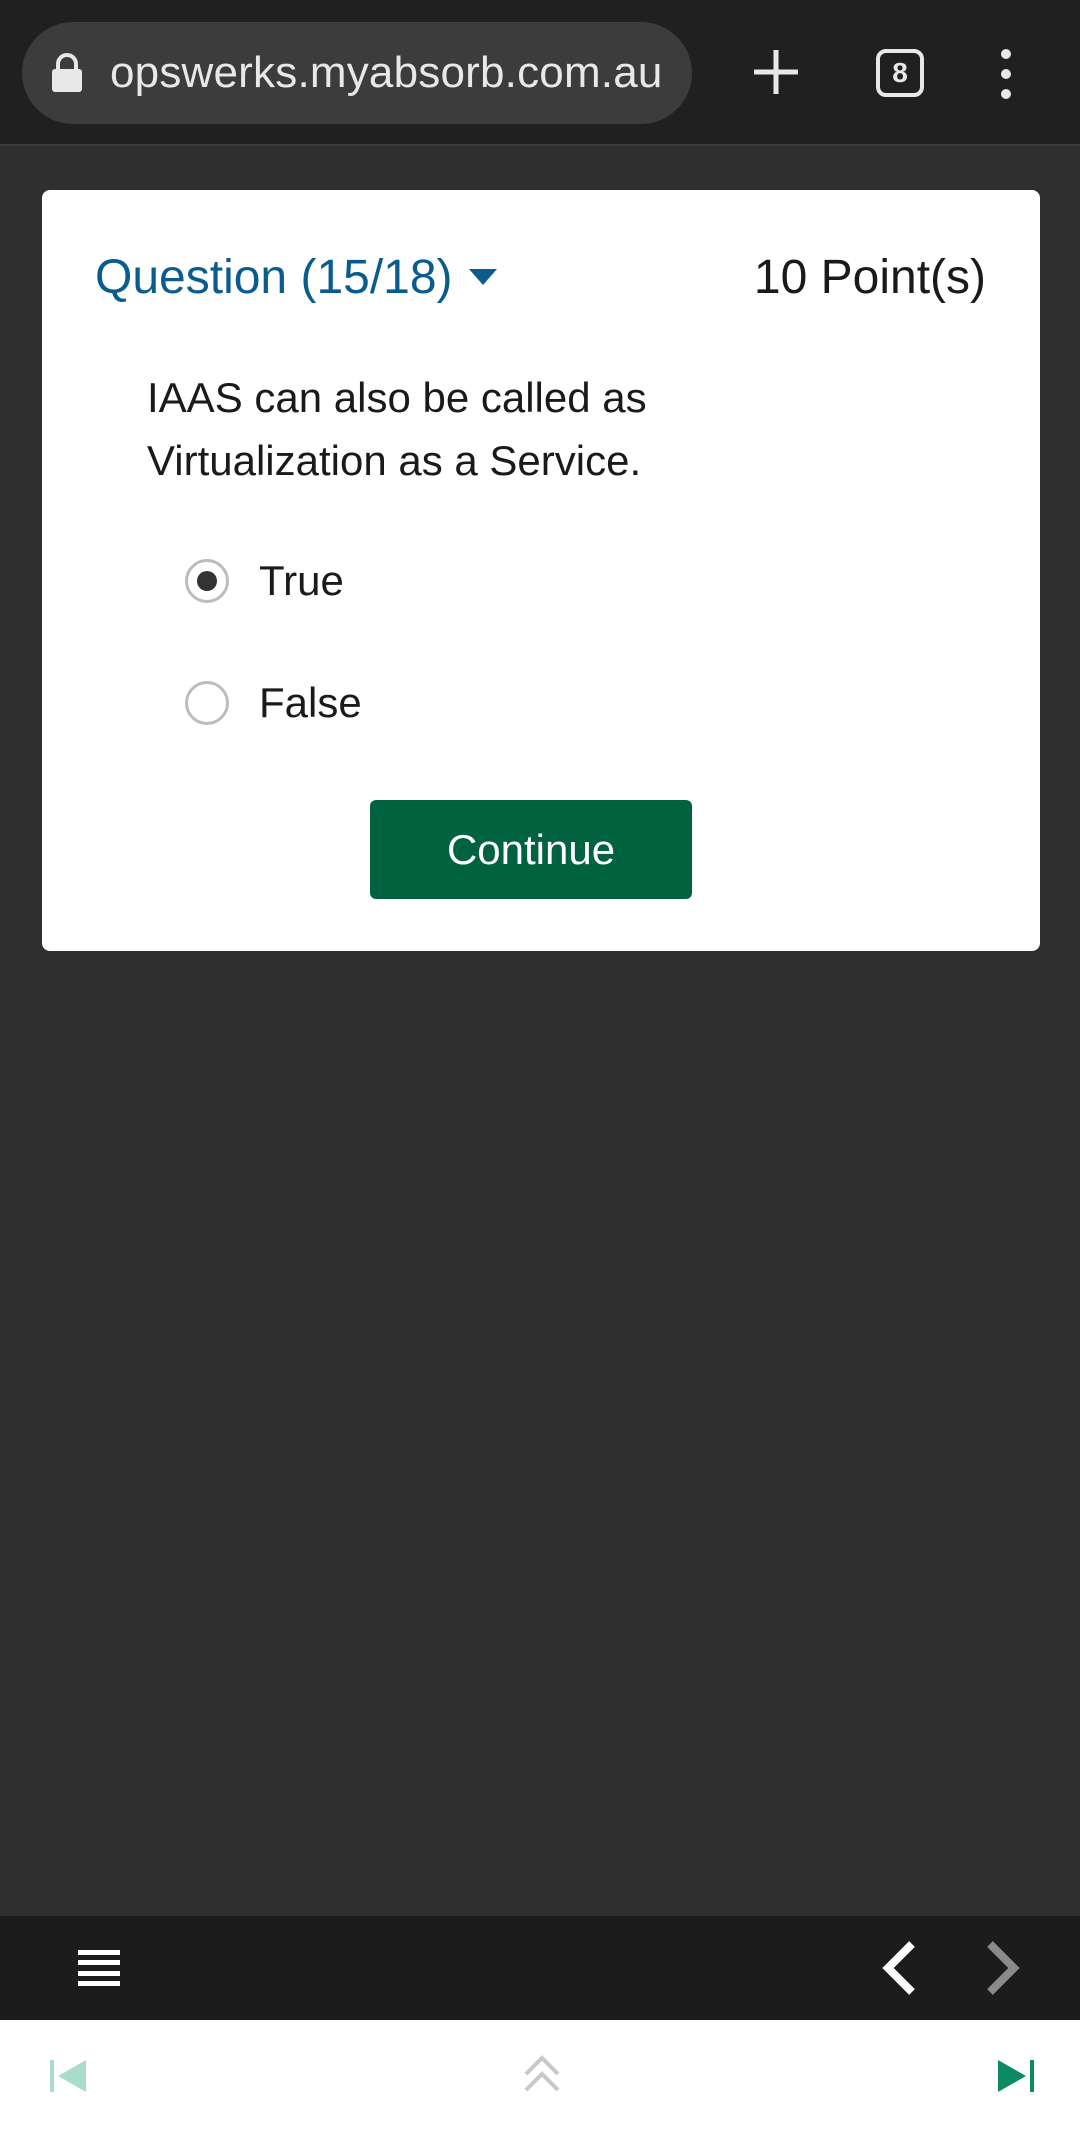  I want to click on option-label: False, so click(310, 702).